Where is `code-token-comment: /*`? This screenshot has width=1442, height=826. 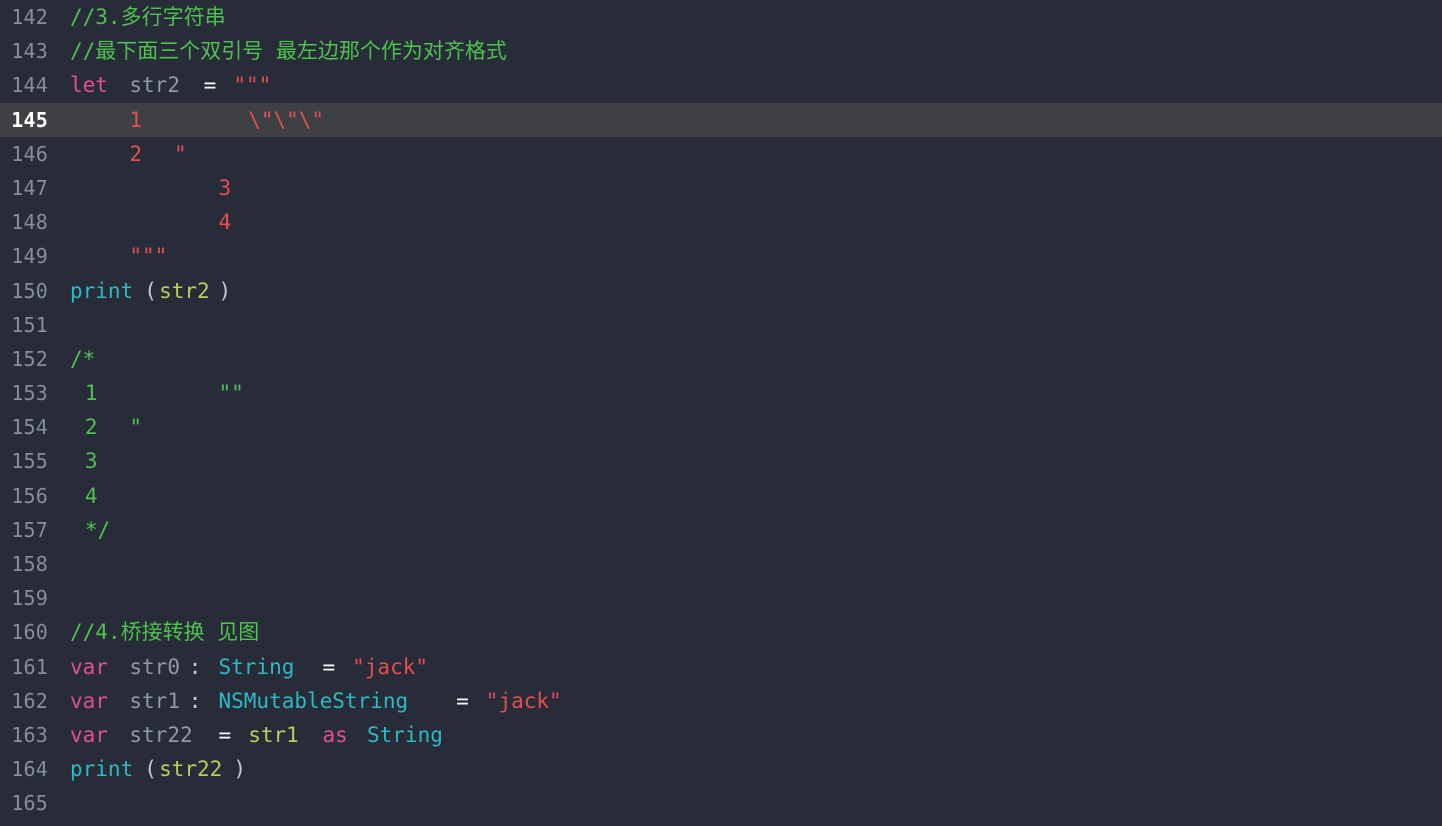 code-token-comment: /* is located at coordinates (83, 358).